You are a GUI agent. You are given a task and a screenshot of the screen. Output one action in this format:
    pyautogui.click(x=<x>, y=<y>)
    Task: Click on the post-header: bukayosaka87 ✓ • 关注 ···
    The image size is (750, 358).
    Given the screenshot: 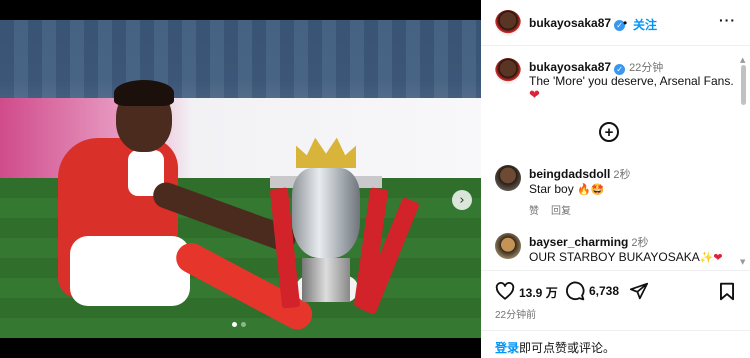 What is the action you would take?
    pyautogui.click(x=615, y=23)
    